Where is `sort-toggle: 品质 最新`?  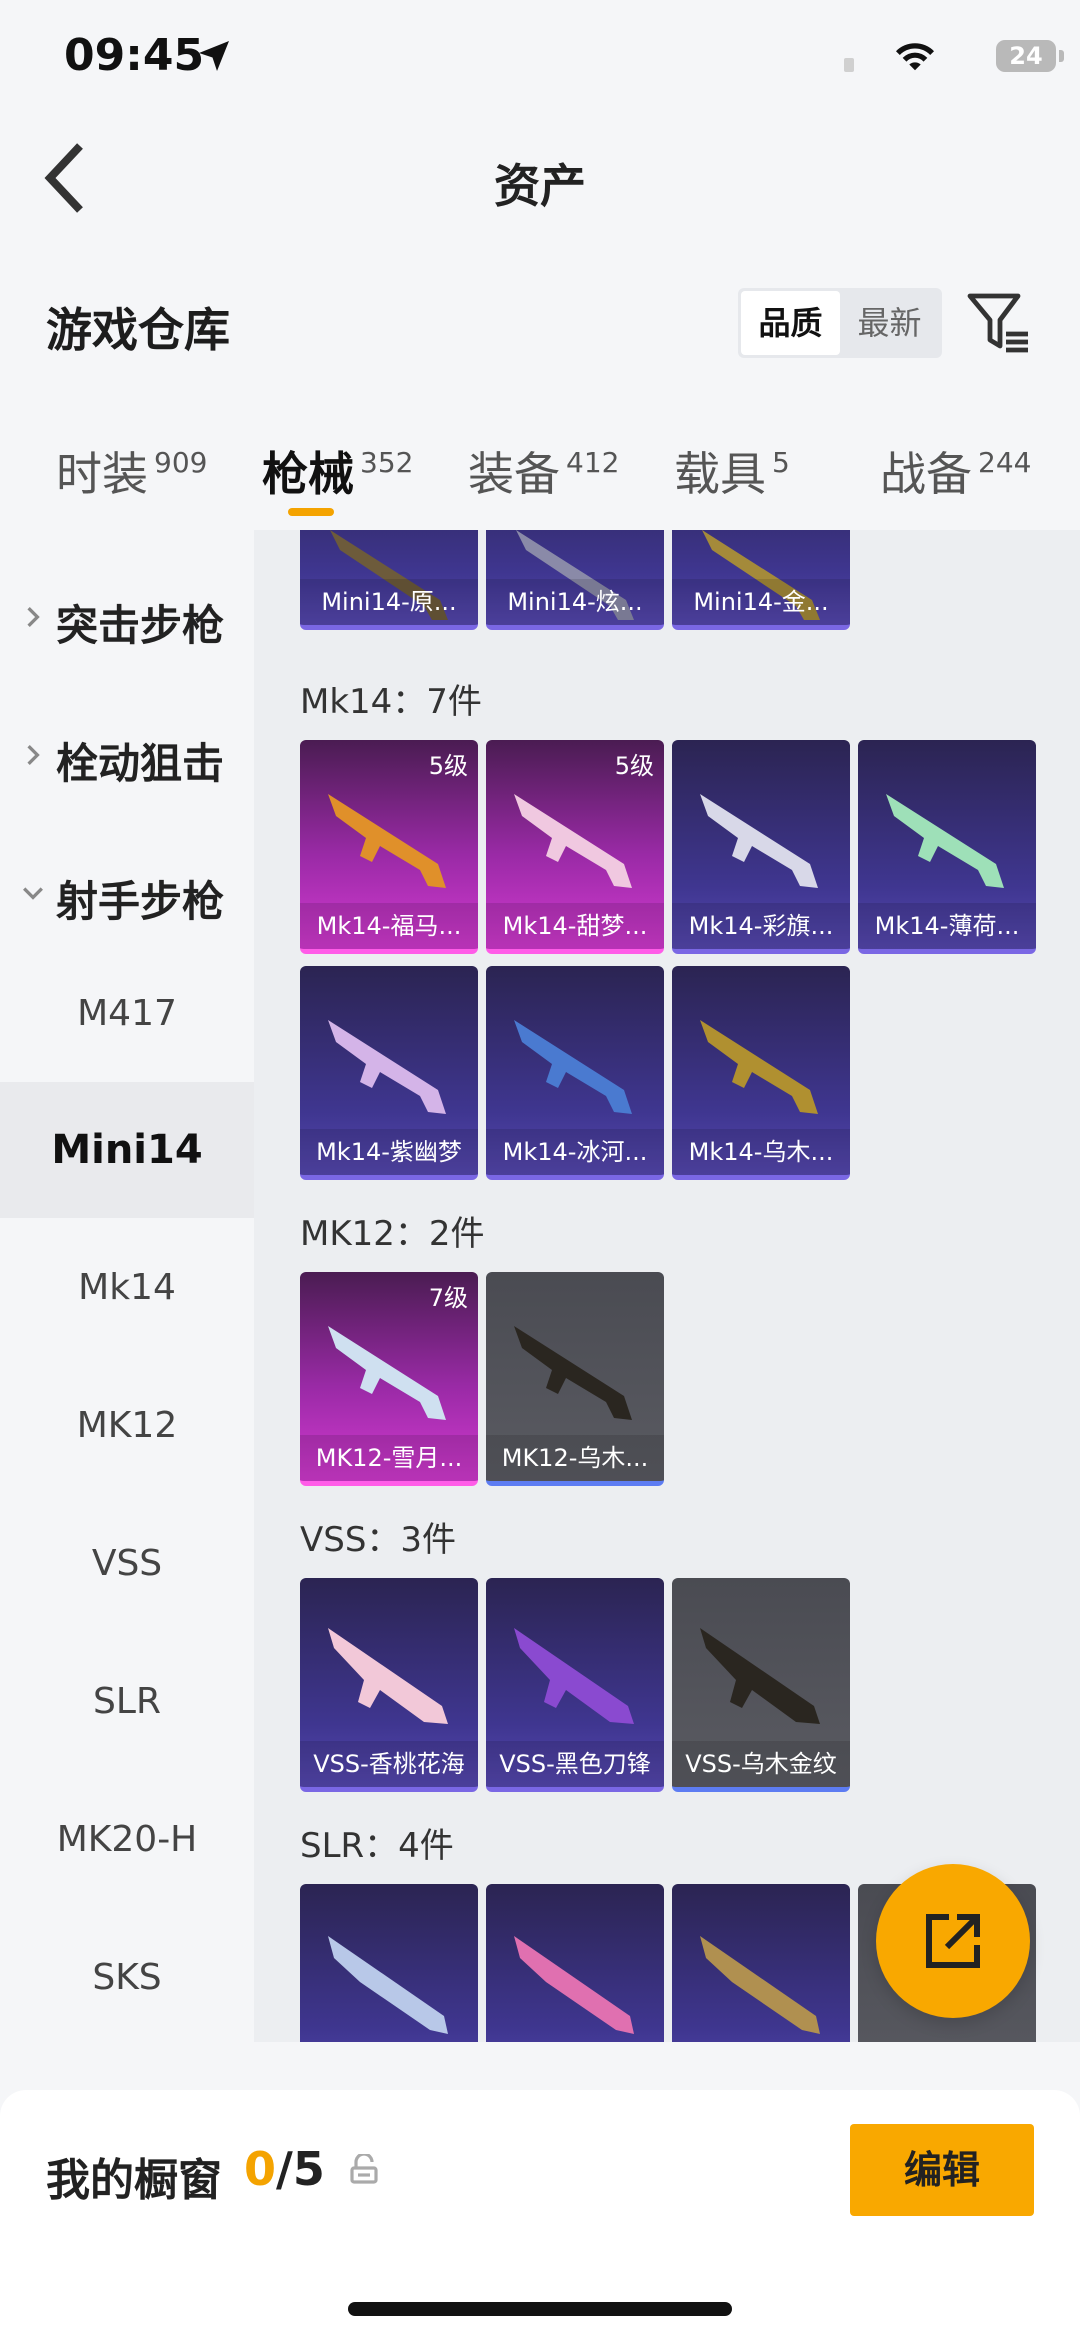
sort-toggle: 品质 最新 is located at coordinates (840, 323).